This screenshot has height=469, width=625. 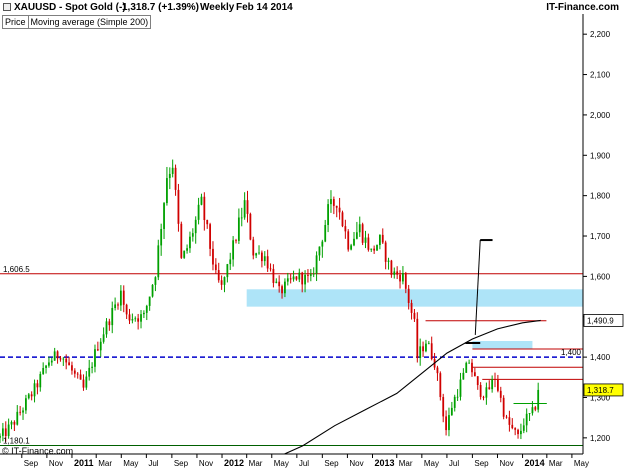 What do you see at coordinates (16, 269) in the screenshot?
I see `resistance-1606-label: 1,606.5` at bounding box center [16, 269].